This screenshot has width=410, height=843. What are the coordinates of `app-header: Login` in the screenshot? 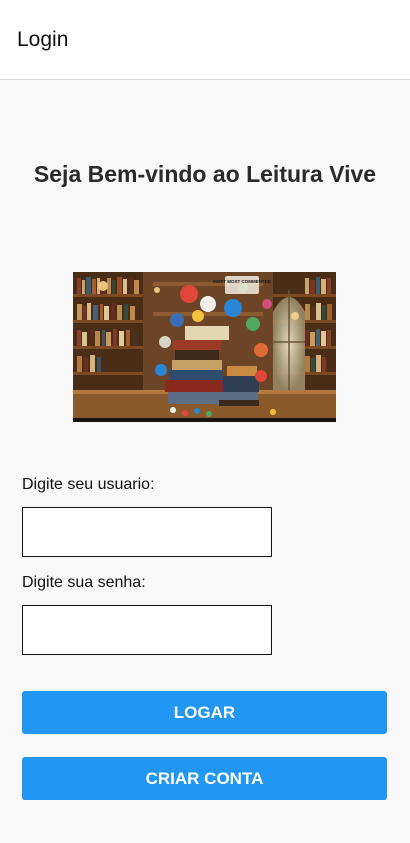 It's located at (205, 40).